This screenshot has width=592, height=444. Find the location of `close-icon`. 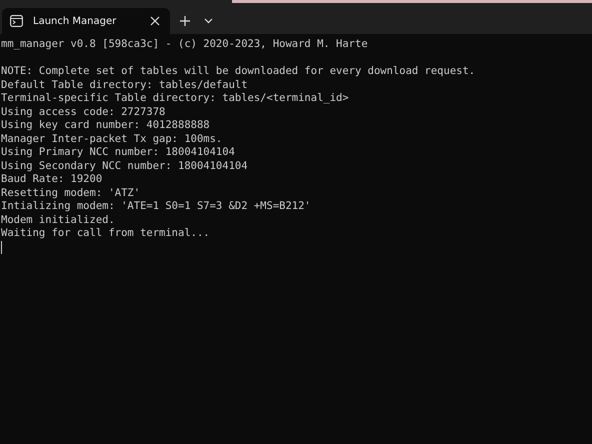

close-icon is located at coordinates (155, 21).